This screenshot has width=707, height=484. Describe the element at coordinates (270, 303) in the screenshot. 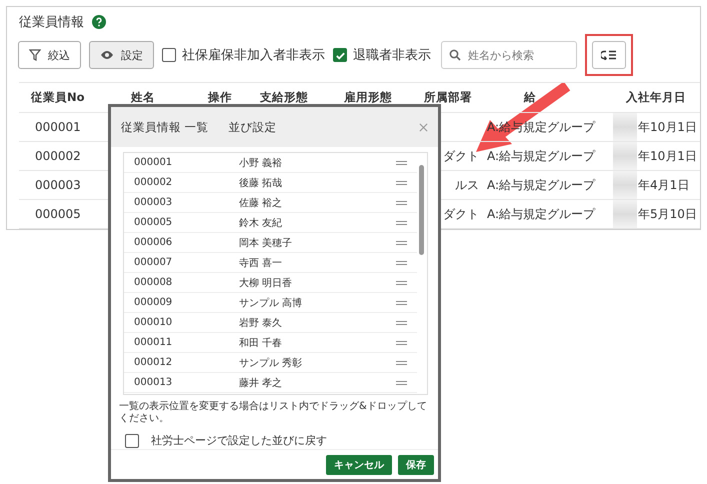

I see `sortable-row: 000009 サンプル 高博` at that location.